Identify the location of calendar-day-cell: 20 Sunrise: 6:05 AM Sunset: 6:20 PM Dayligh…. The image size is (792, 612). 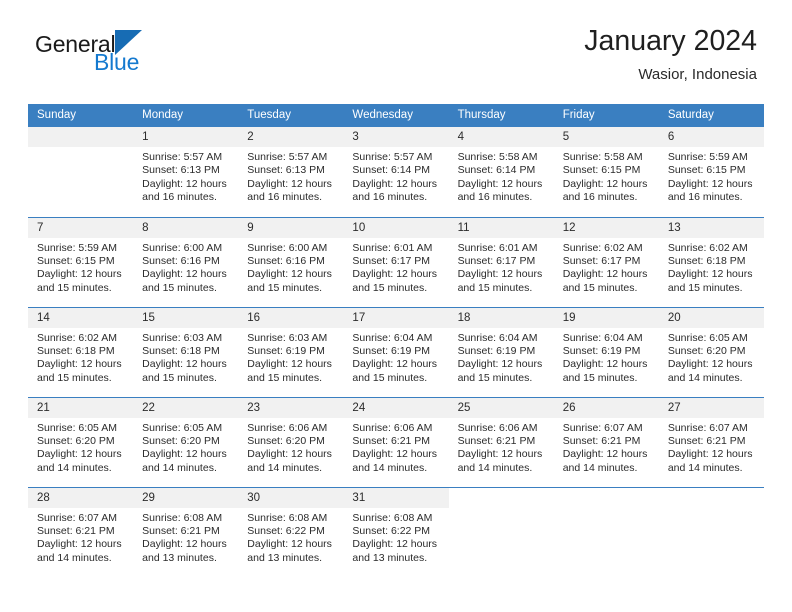
(711, 351).